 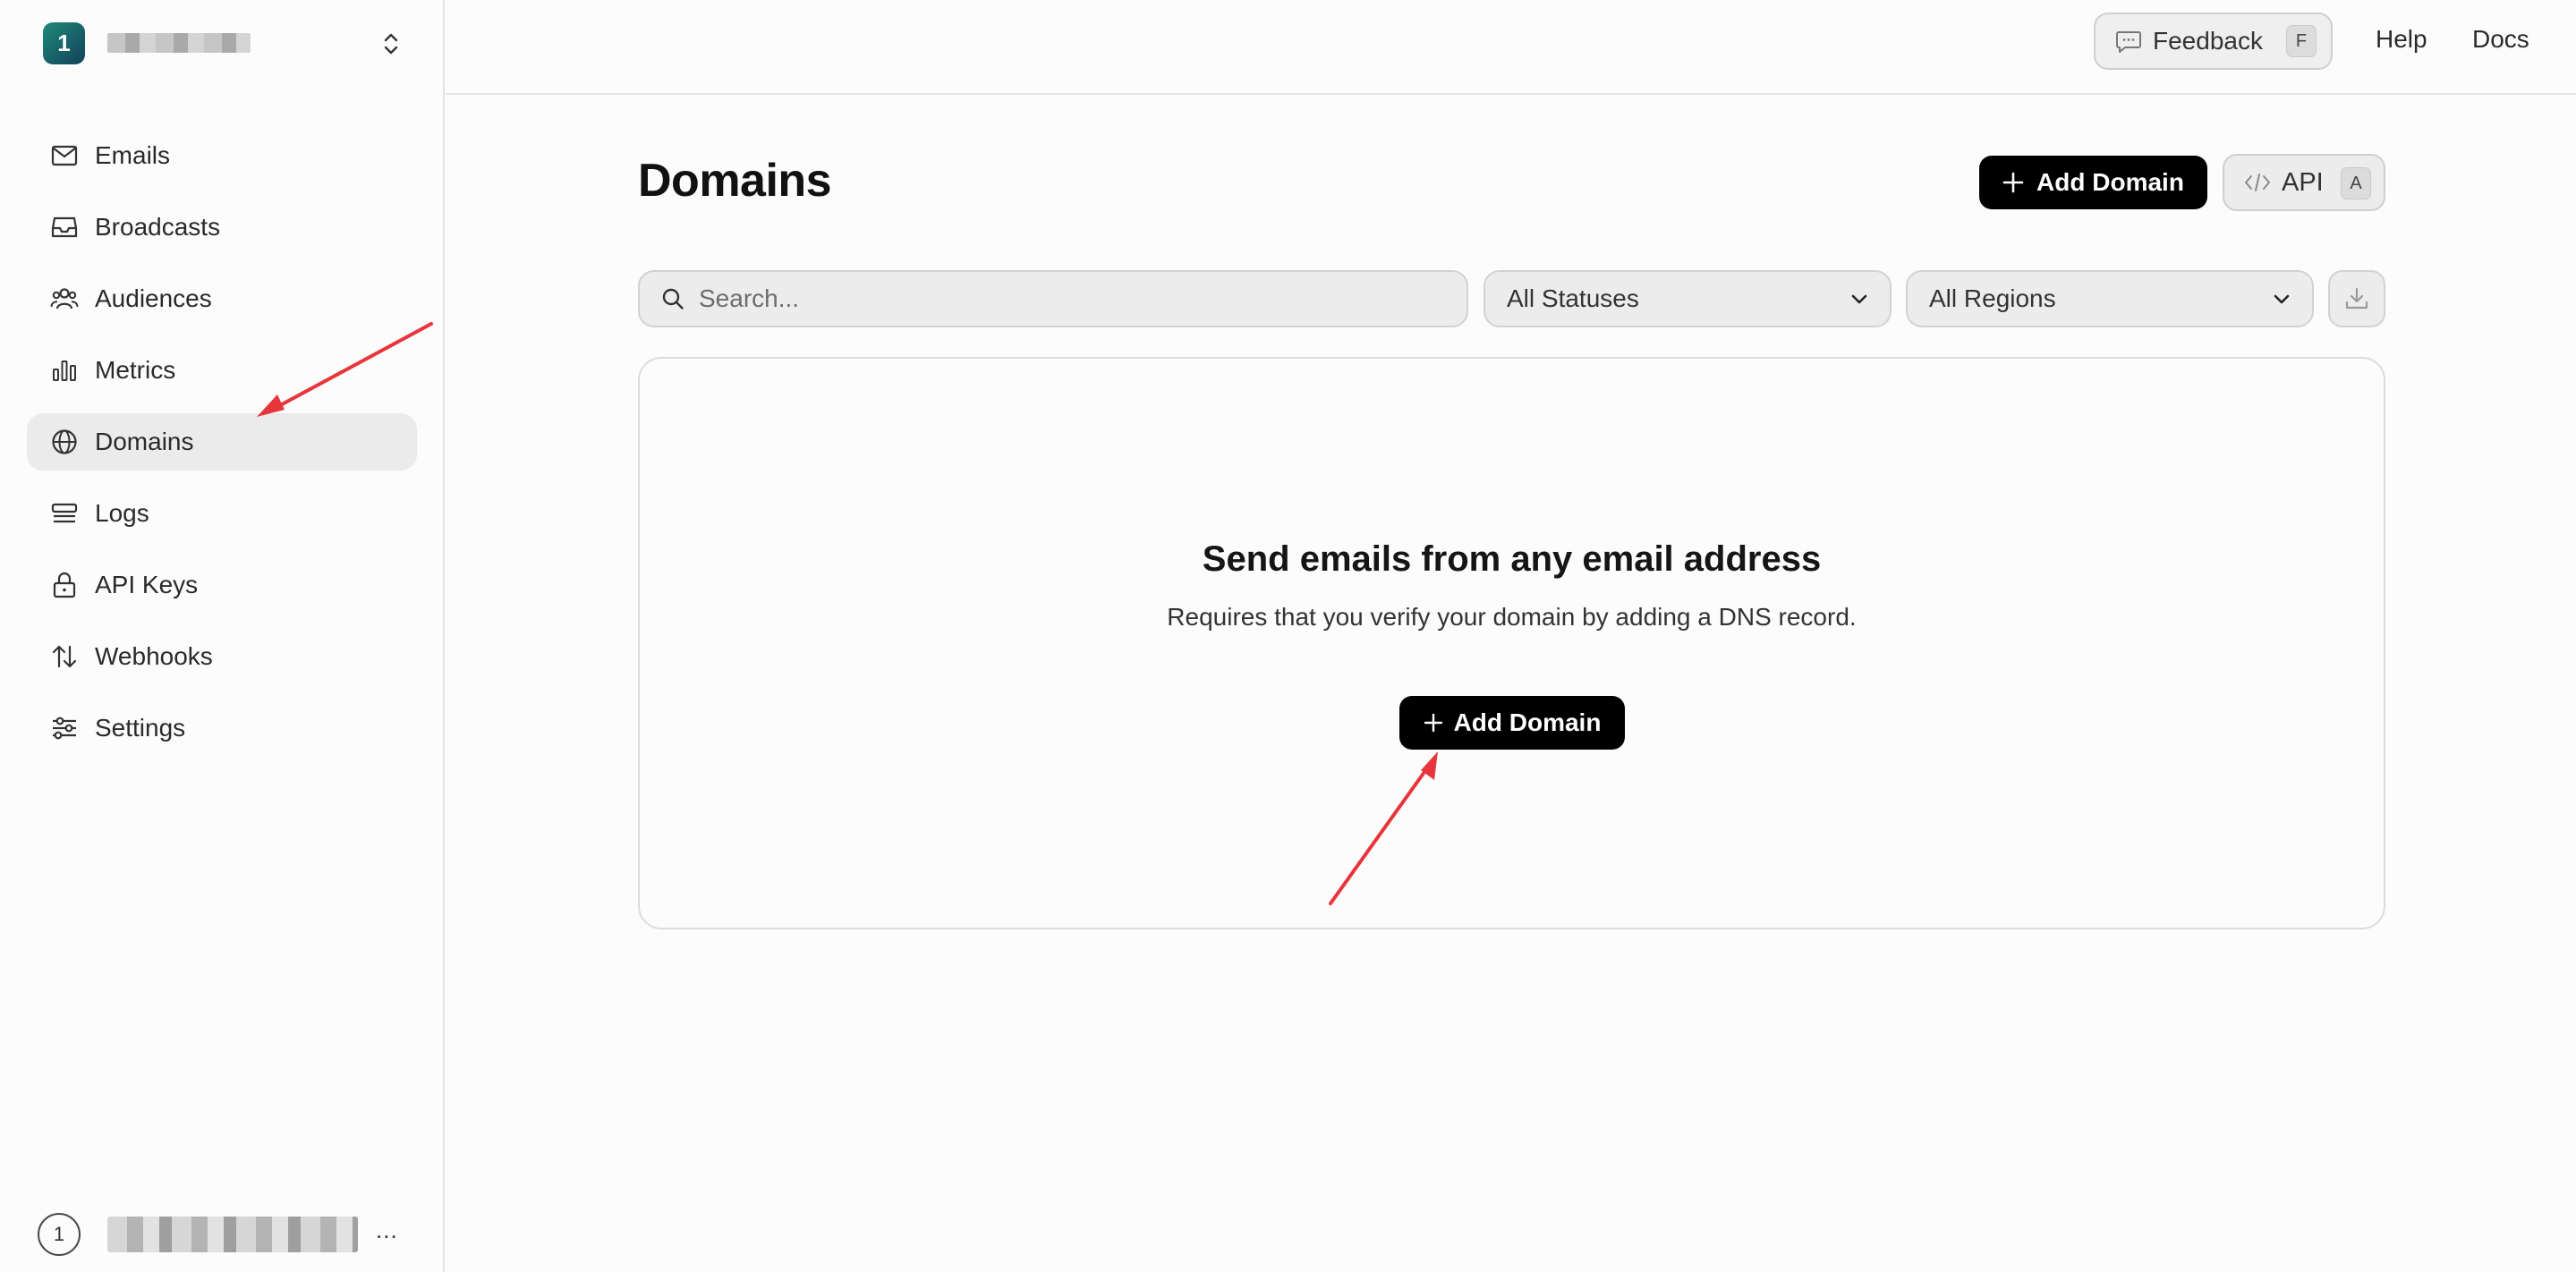 I want to click on sliders-icon, so click(x=64, y=728).